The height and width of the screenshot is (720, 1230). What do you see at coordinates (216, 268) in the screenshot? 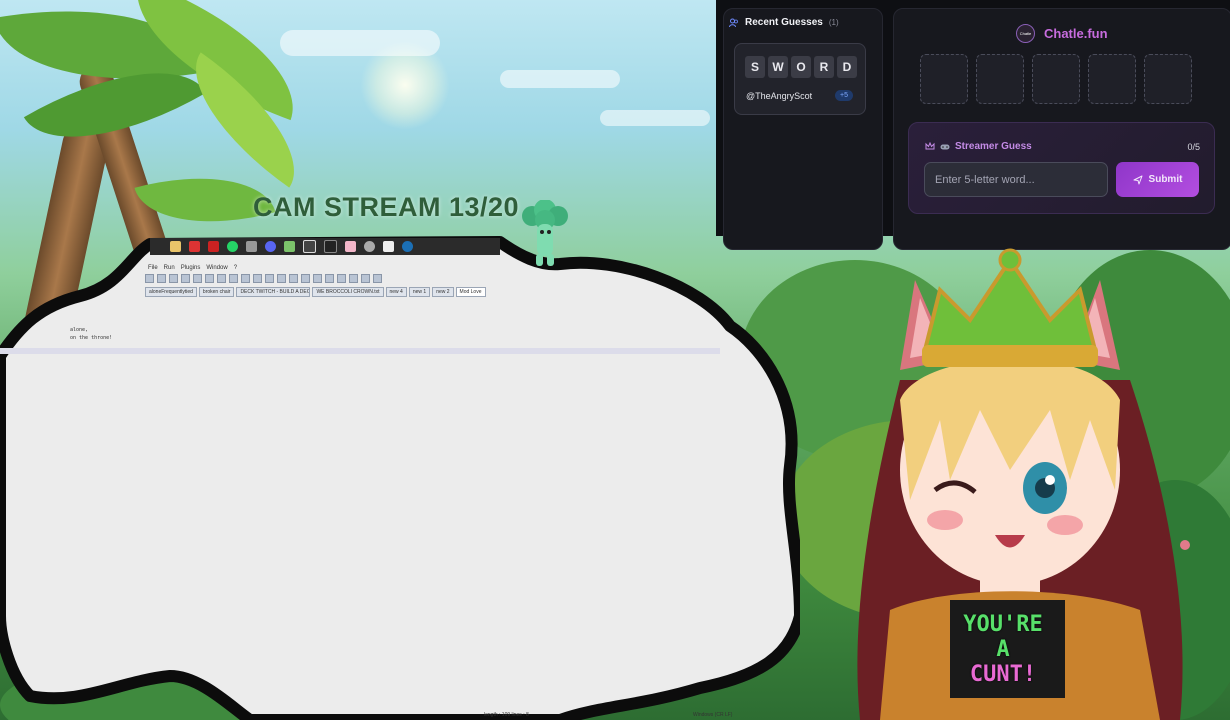
I see `menu-window: Window` at bounding box center [216, 268].